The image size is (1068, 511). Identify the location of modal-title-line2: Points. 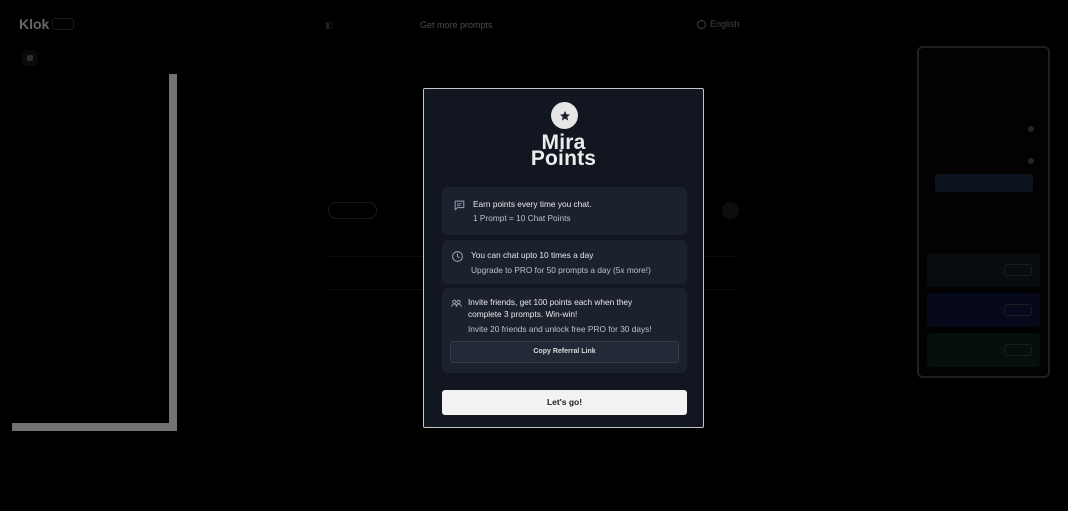
(563, 158).